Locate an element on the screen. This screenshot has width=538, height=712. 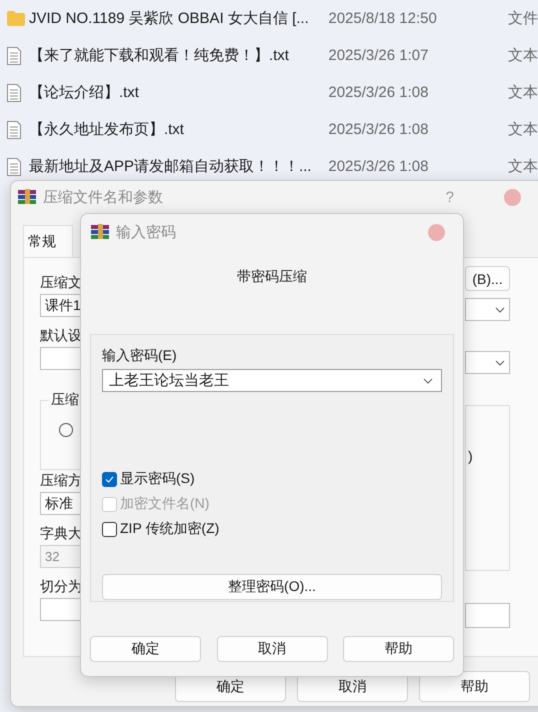
dialog-heading: 带密码压缩 is located at coordinates (272, 277).